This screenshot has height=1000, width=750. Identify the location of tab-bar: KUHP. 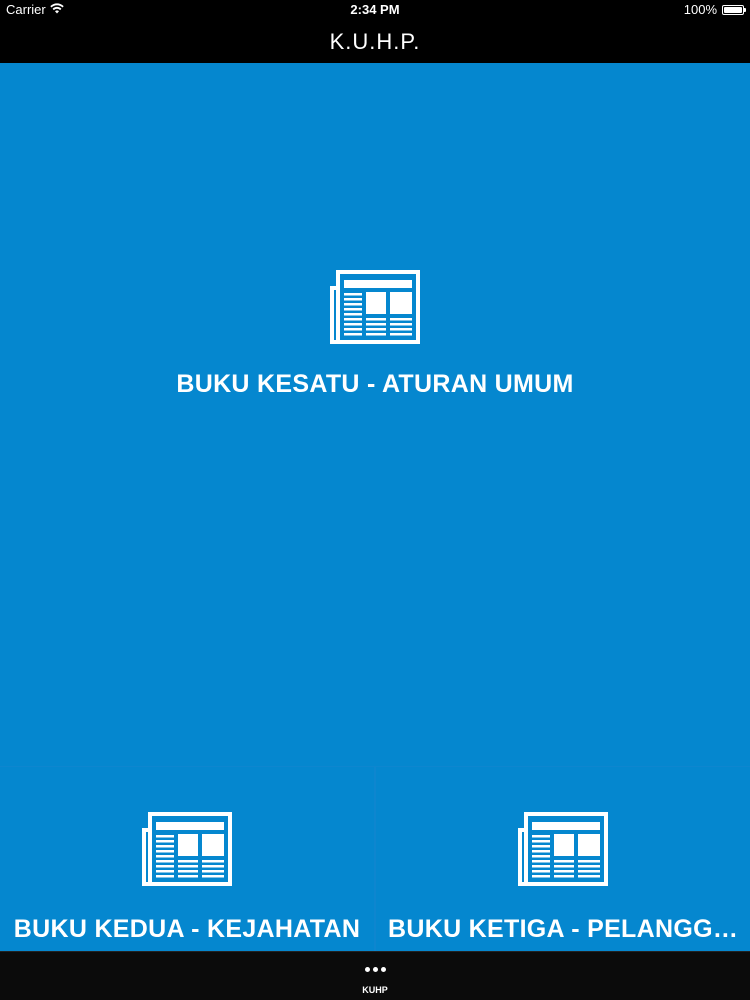
(375, 975).